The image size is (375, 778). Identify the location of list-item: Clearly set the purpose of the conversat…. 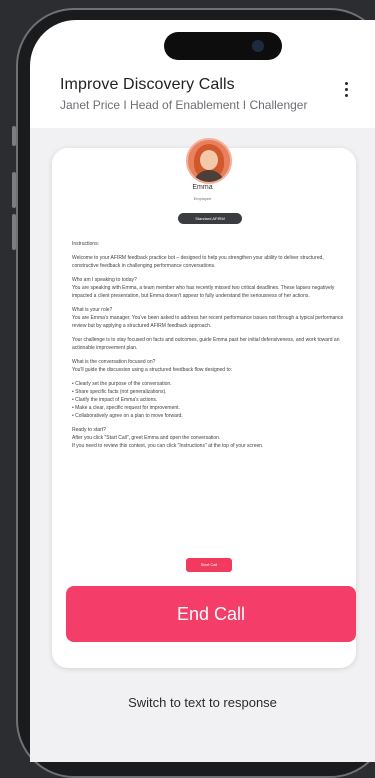
(208, 384).